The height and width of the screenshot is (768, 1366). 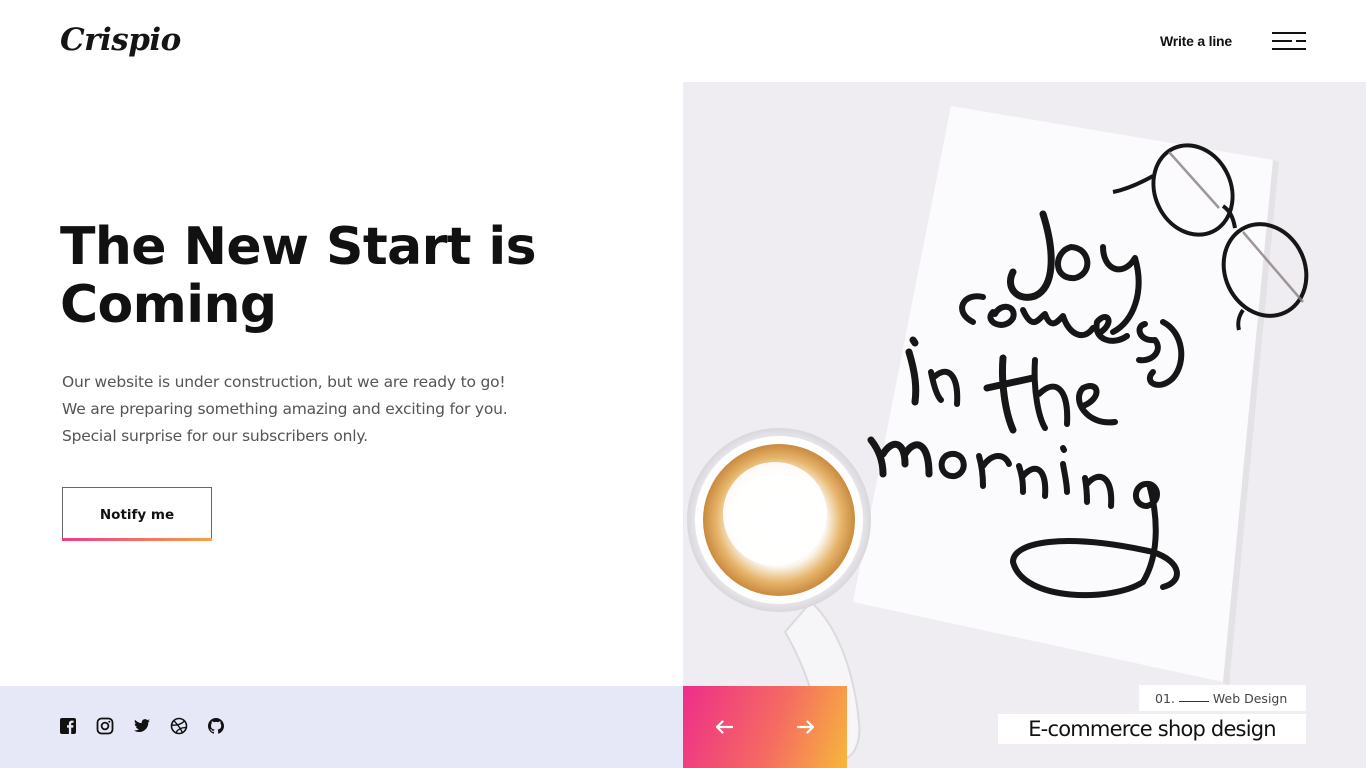 What do you see at coordinates (68, 726) in the screenshot?
I see `facebook-icon` at bounding box center [68, 726].